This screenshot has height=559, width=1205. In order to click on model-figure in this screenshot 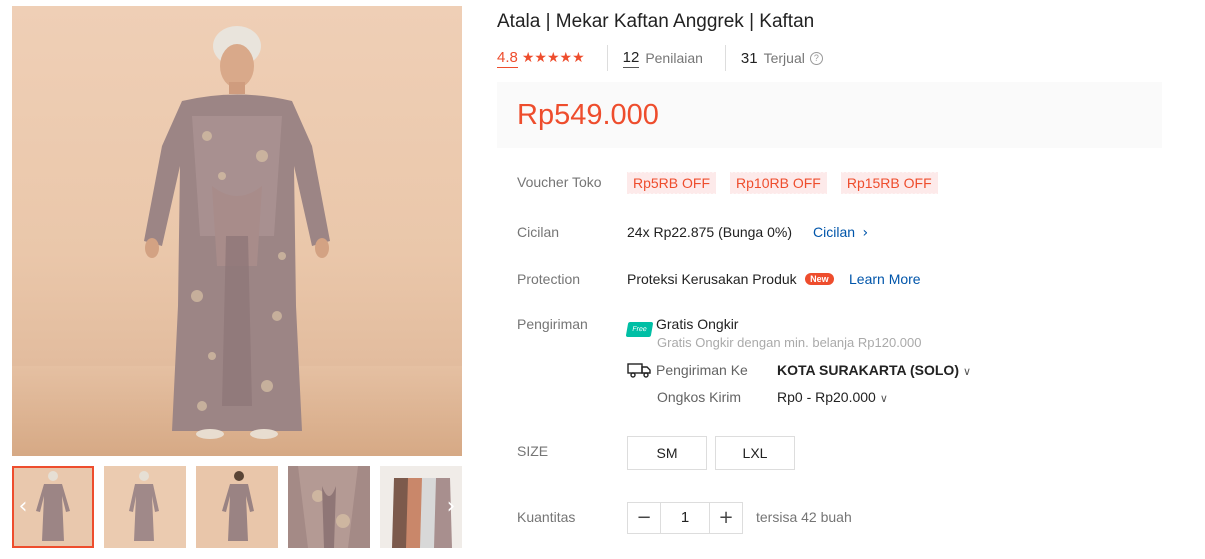, I will do `click(237, 232)`.